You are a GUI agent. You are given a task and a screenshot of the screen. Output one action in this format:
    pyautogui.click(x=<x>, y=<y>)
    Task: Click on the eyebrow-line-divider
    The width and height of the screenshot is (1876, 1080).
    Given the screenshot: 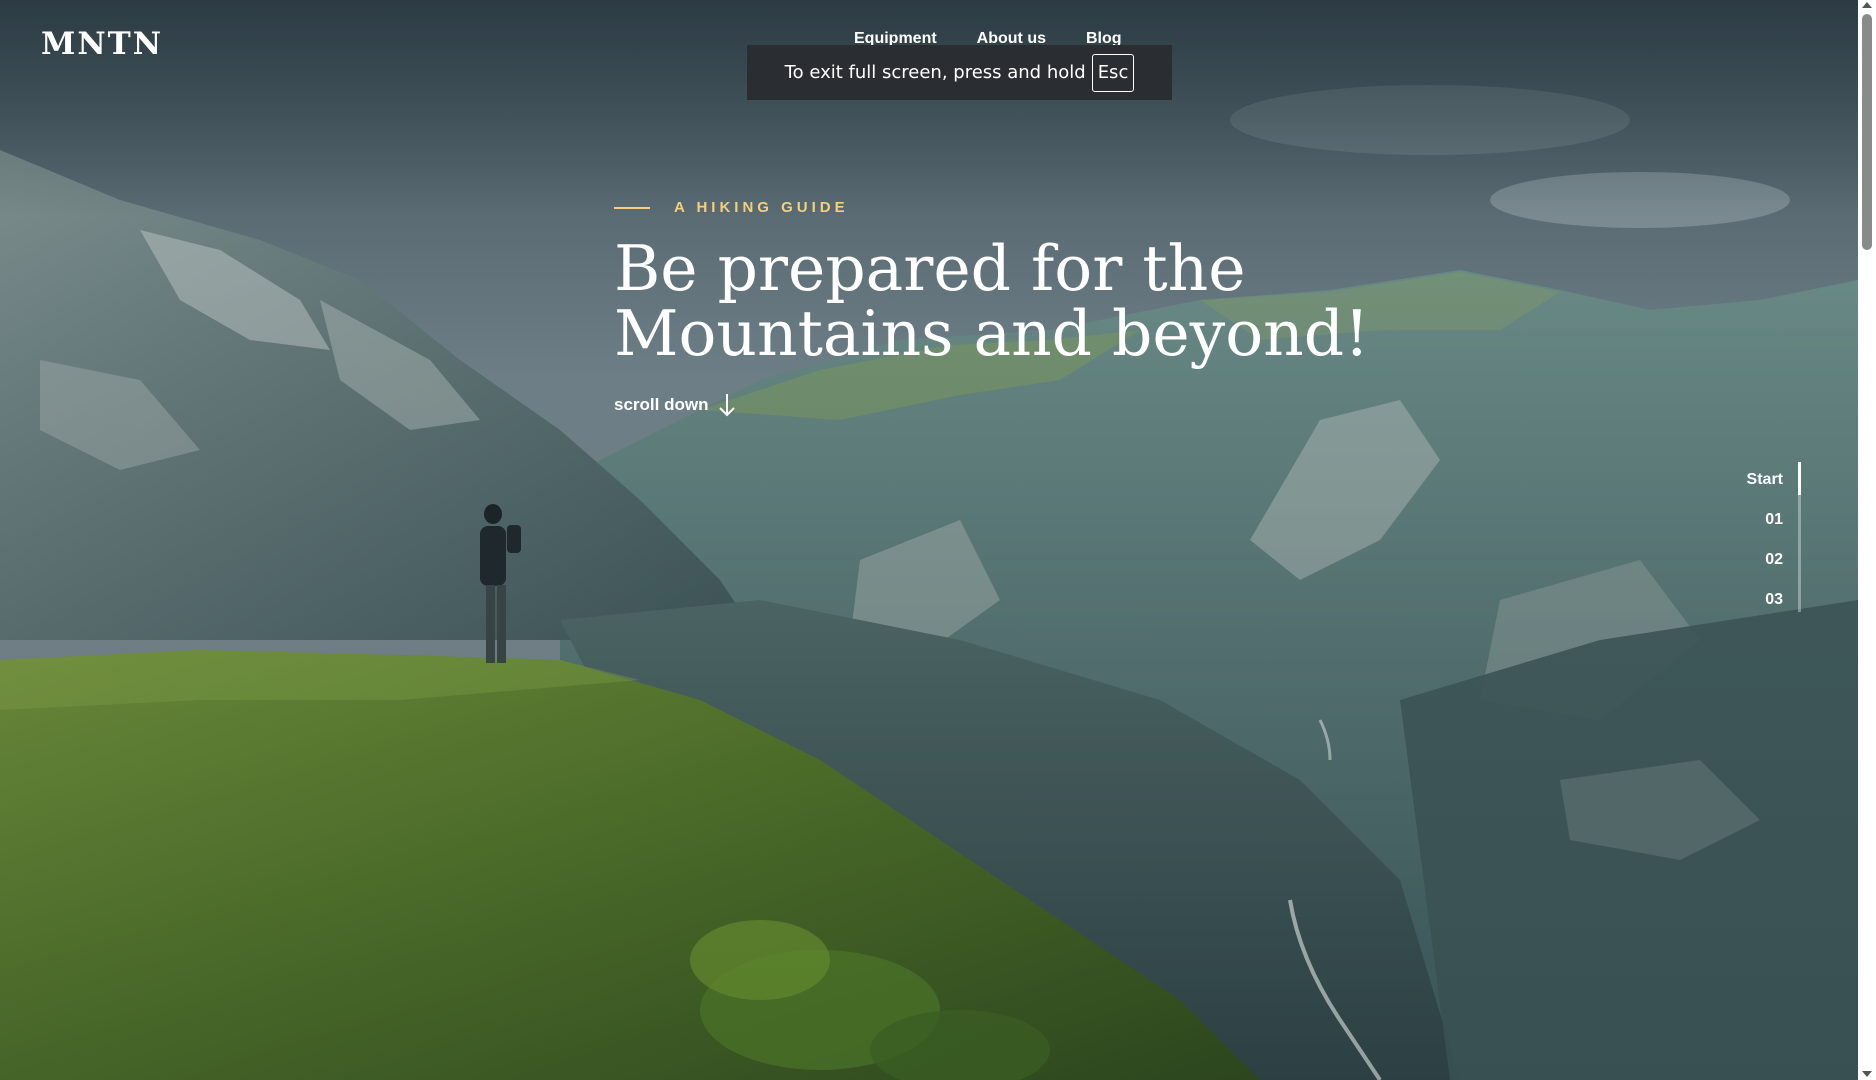 What is the action you would take?
    pyautogui.click(x=632, y=207)
    